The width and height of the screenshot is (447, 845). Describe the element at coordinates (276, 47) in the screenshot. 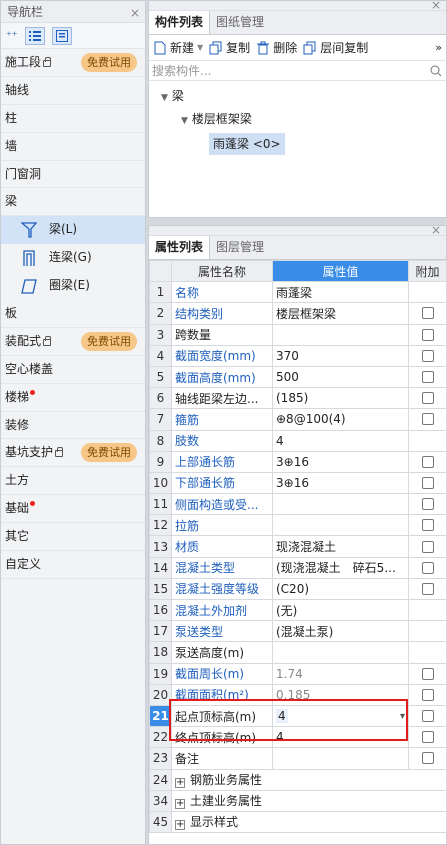

I see `delete-button: 删除` at that location.